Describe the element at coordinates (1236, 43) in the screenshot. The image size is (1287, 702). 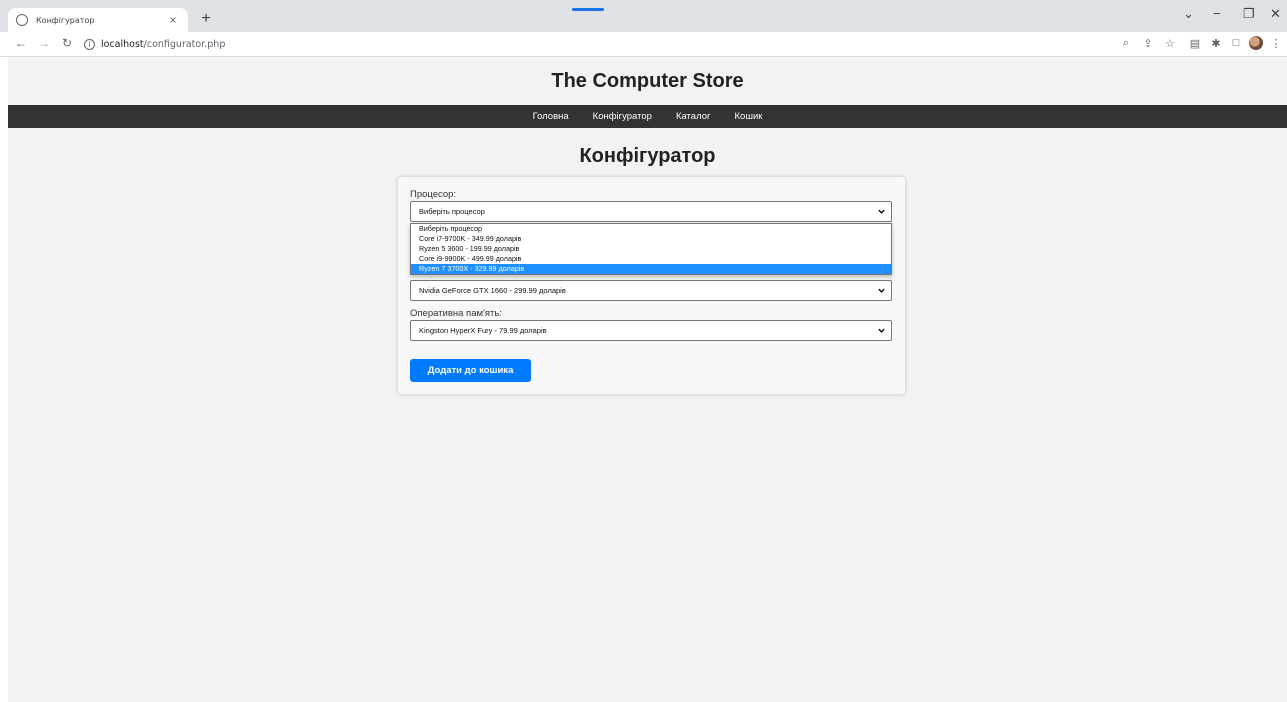
I see `sidebar-icon: □` at that location.